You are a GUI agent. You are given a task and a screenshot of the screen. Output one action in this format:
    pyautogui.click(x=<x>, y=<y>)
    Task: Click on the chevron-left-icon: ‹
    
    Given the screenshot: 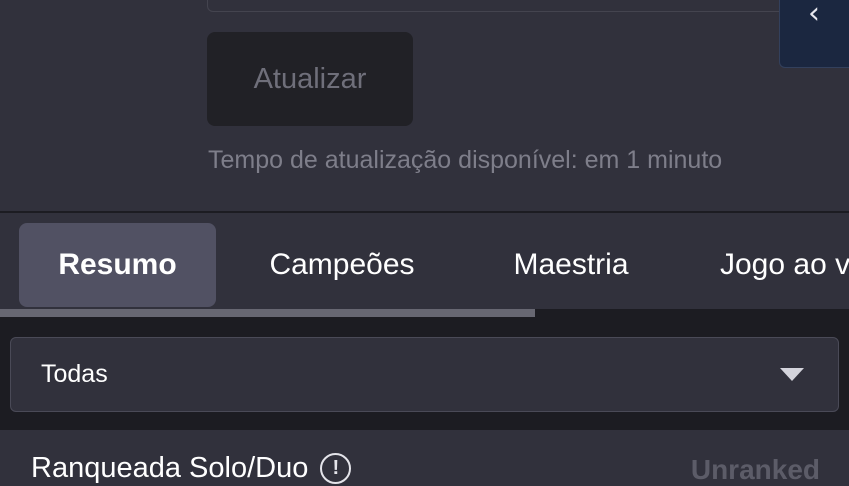 What is the action you would take?
    pyautogui.click(x=814, y=15)
    